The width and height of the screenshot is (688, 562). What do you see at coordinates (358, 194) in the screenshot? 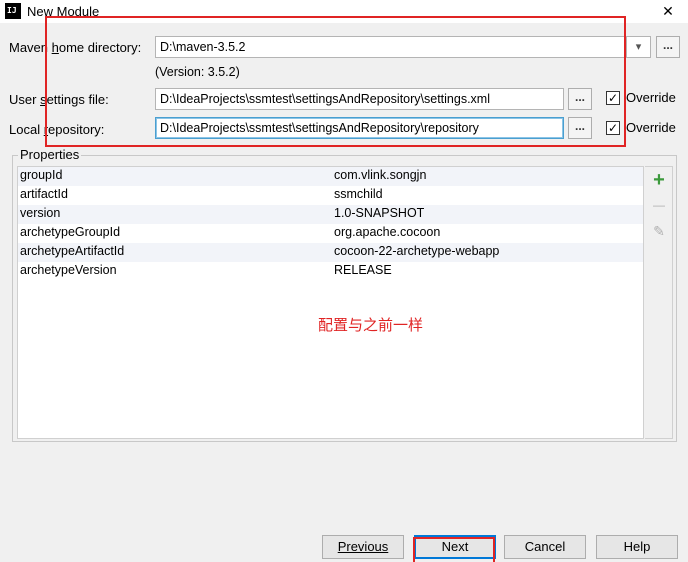
I see `property-value: ssmchild` at bounding box center [358, 194].